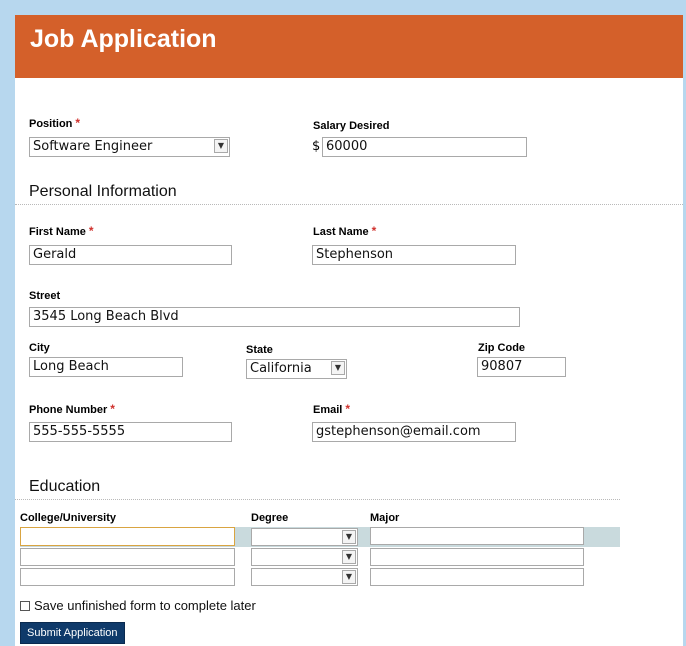 The height and width of the screenshot is (646, 686). Describe the element at coordinates (304, 557) in the screenshot. I see `degree-select-2: ▼` at that location.